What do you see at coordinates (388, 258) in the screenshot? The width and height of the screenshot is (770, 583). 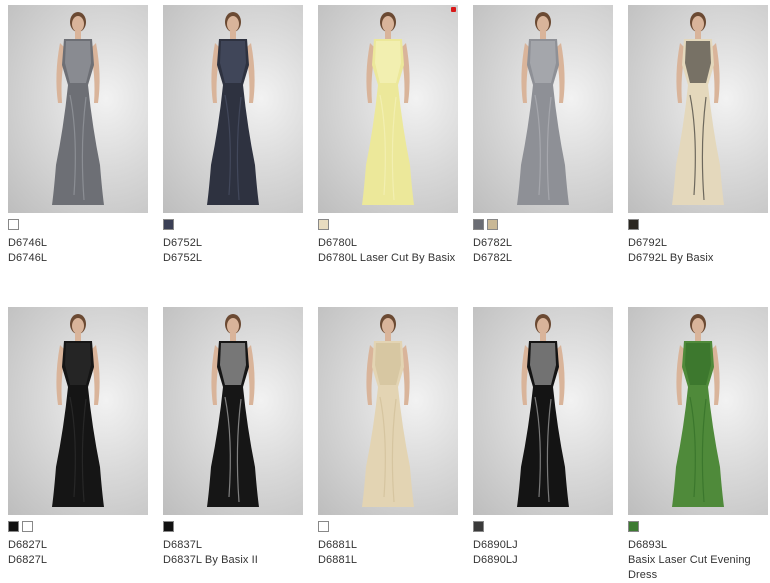 I see `product-name: D6780L Laser Cut By Basix` at bounding box center [388, 258].